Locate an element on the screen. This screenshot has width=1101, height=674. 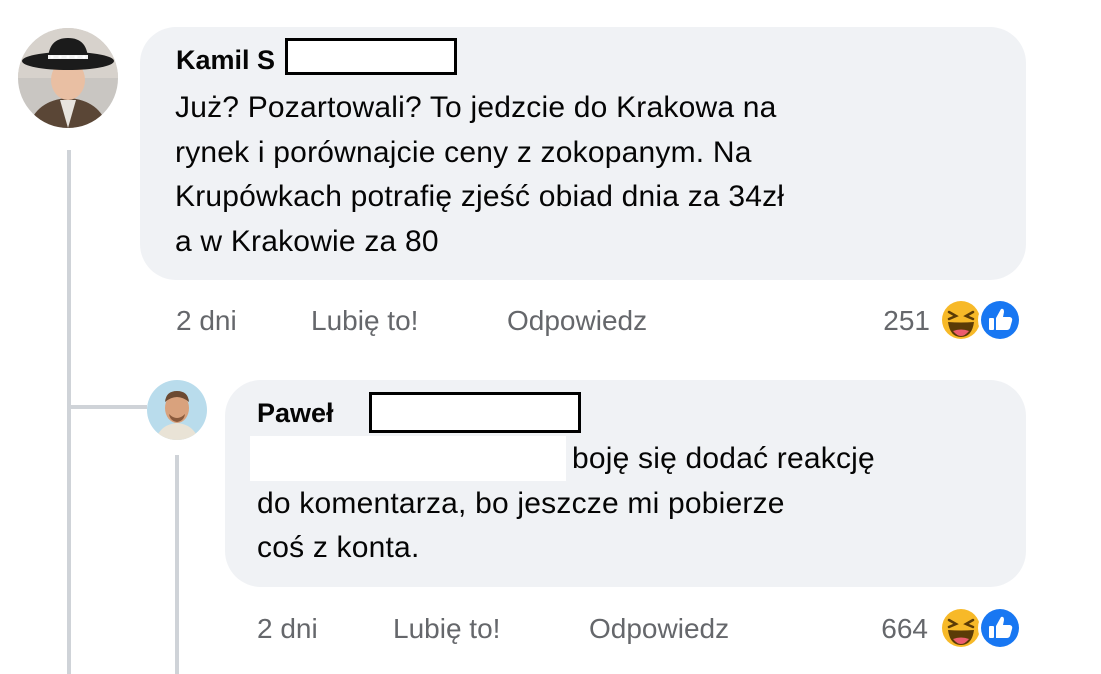
reaction-count: 251 is located at coordinates (890, 321).